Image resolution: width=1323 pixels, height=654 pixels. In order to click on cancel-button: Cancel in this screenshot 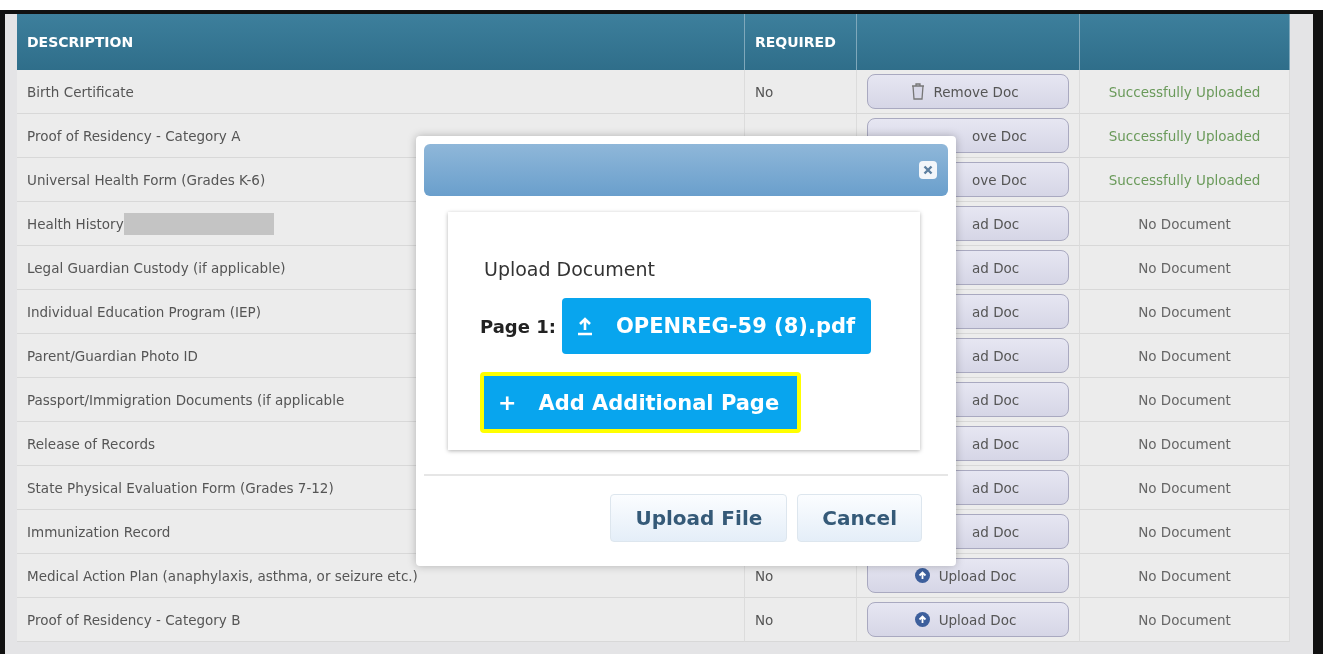, I will do `click(859, 518)`.